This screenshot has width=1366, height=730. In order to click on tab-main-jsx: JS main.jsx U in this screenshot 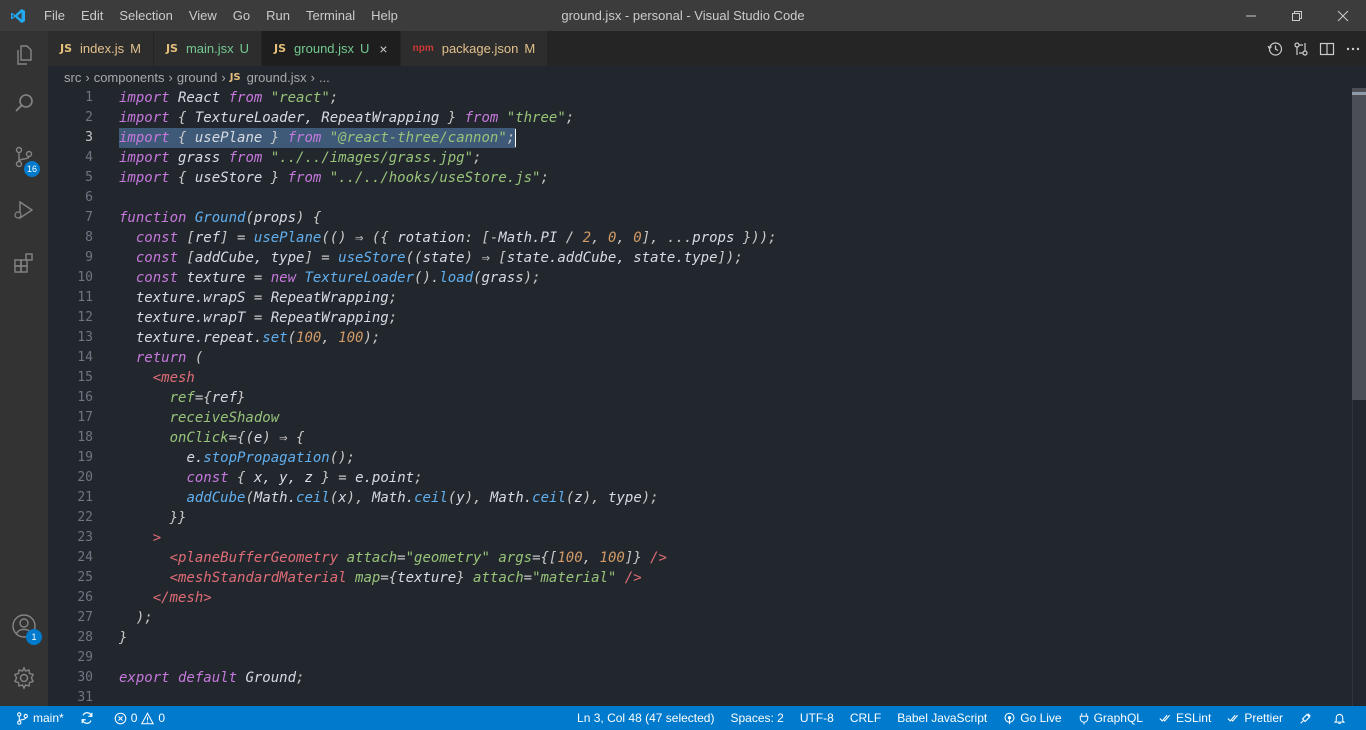, I will do `click(208, 48)`.